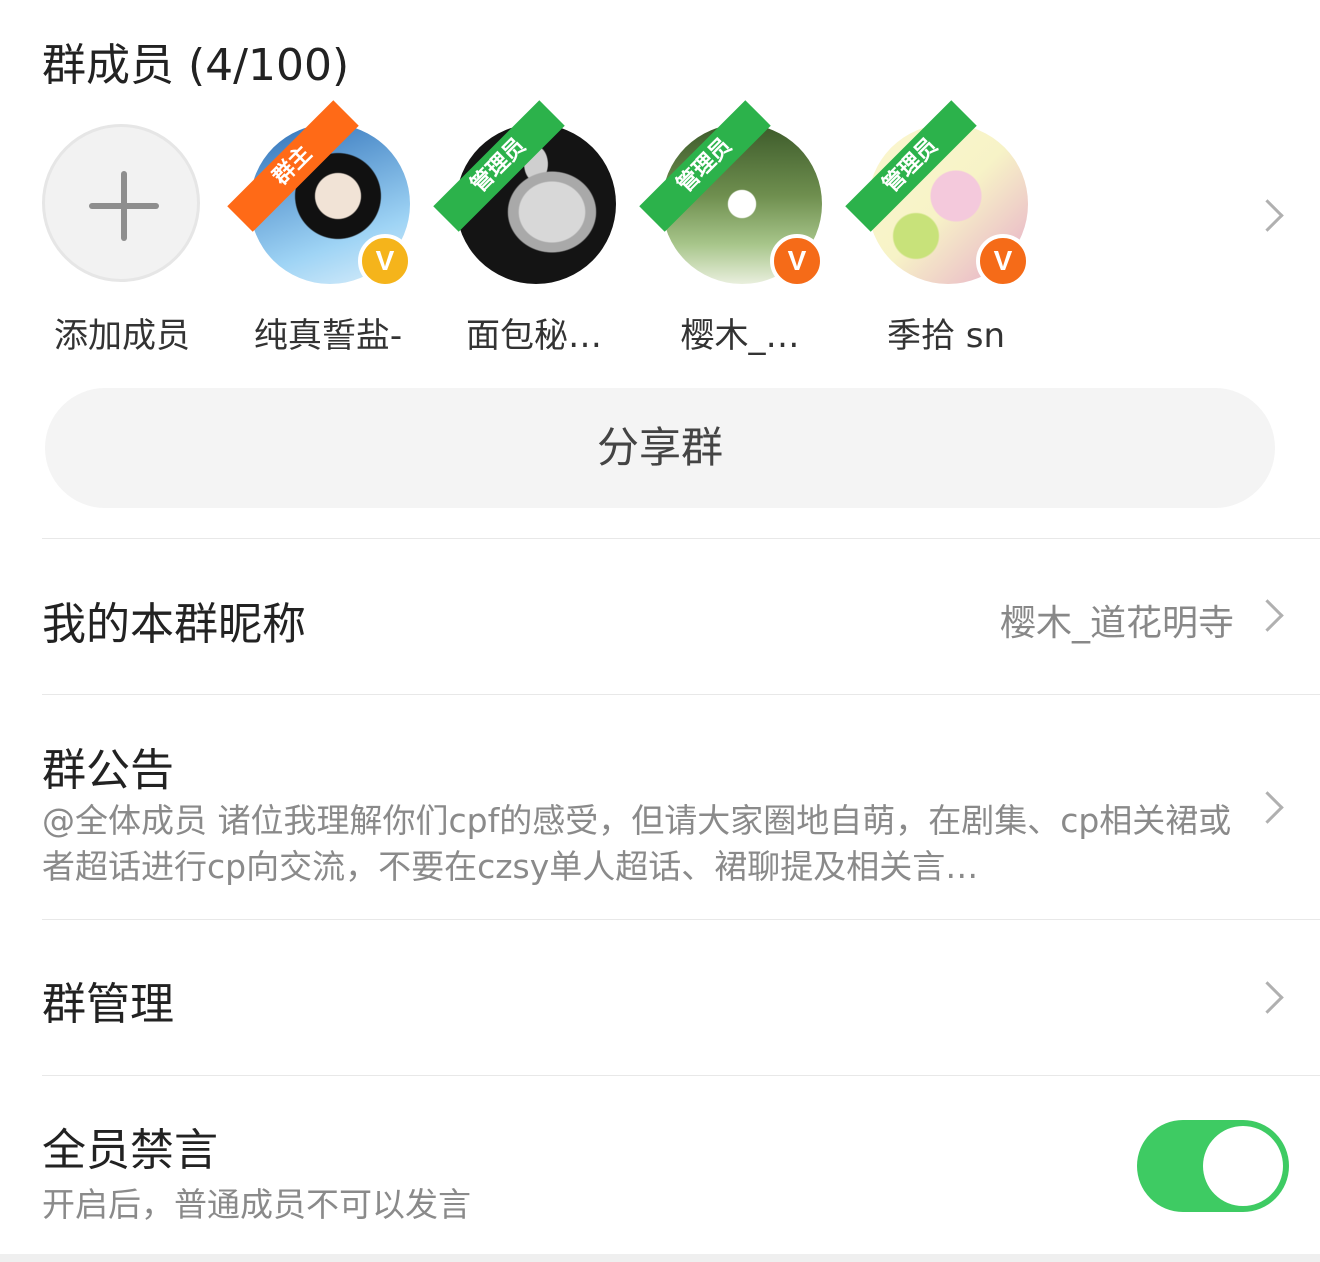  What do you see at coordinates (108, 770) in the screenshot?
I see `notice-label: 群公告` at bounding box center [108, 770].